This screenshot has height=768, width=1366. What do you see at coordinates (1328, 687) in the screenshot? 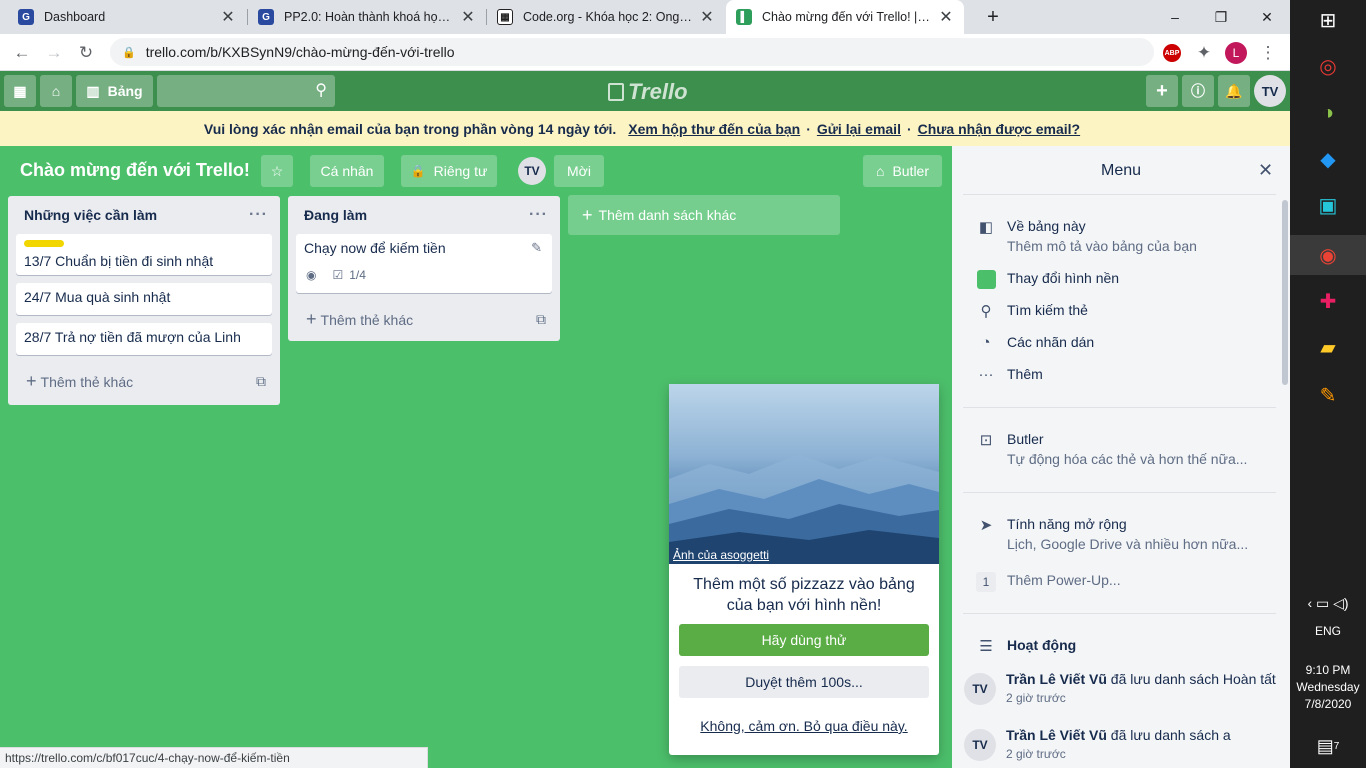
I see `clock: 9:10 PM Wednesday 7/8/2020` at bounding box center [1328, 687].